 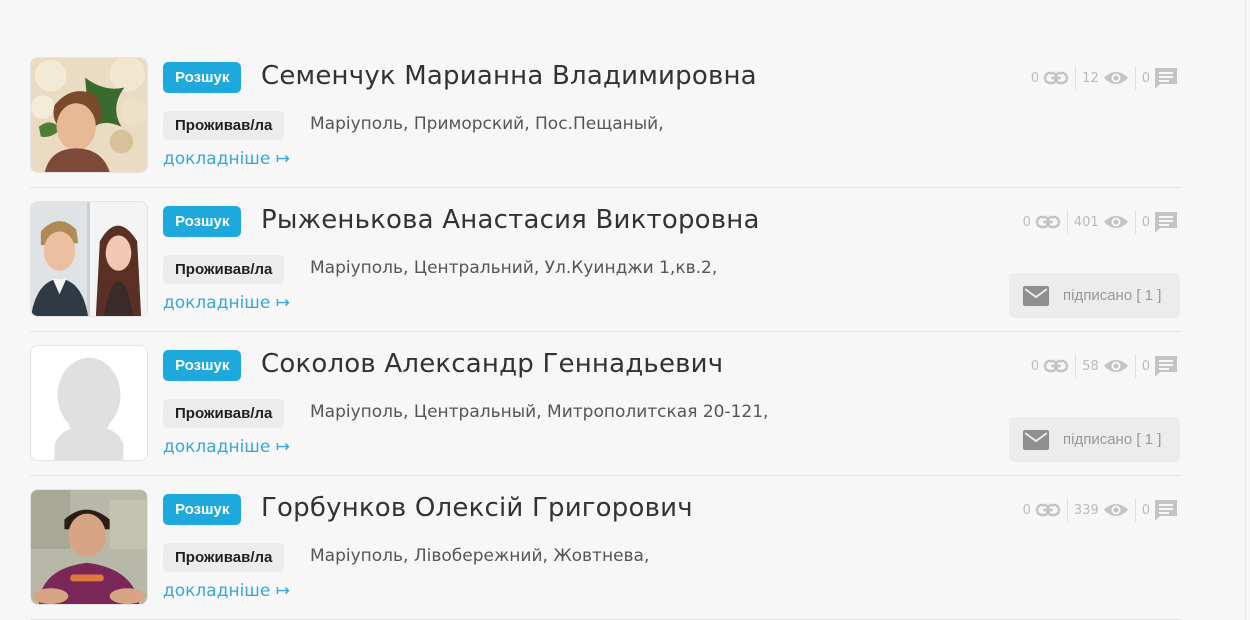 What do you see at coordinates (477, 508) in the screenshot?
I see `person-name: Горбунков Олексій Григорович` at bounding box center [477, 508].